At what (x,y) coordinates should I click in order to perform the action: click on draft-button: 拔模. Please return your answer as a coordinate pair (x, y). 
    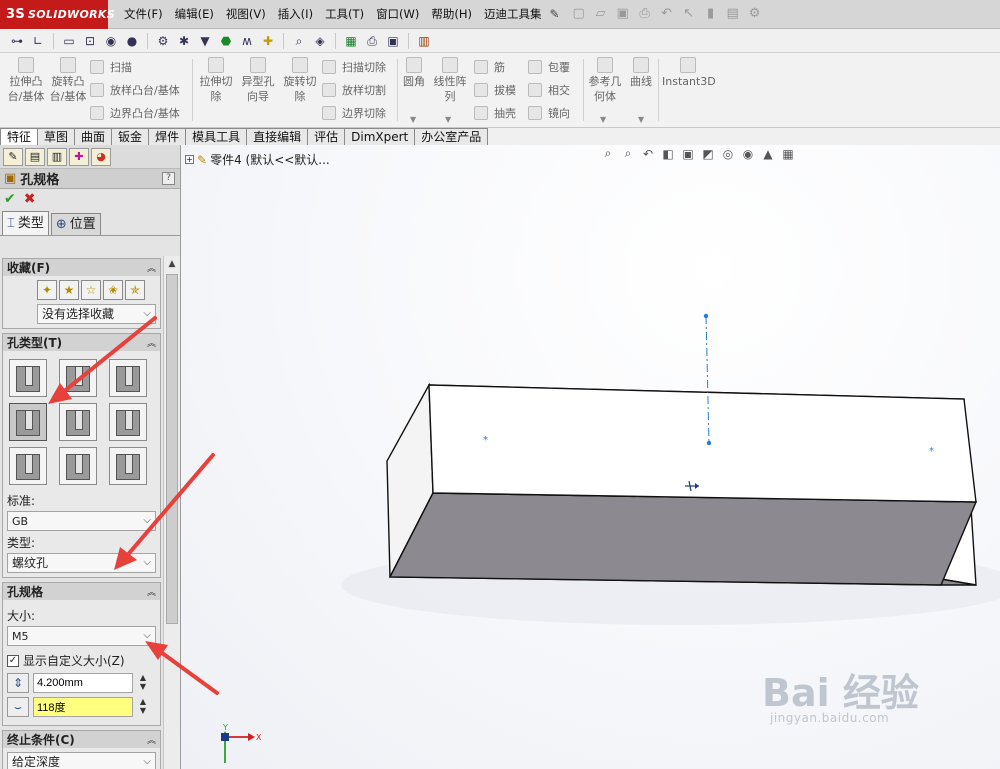
    Looking at the image, I should click on (495, 90).